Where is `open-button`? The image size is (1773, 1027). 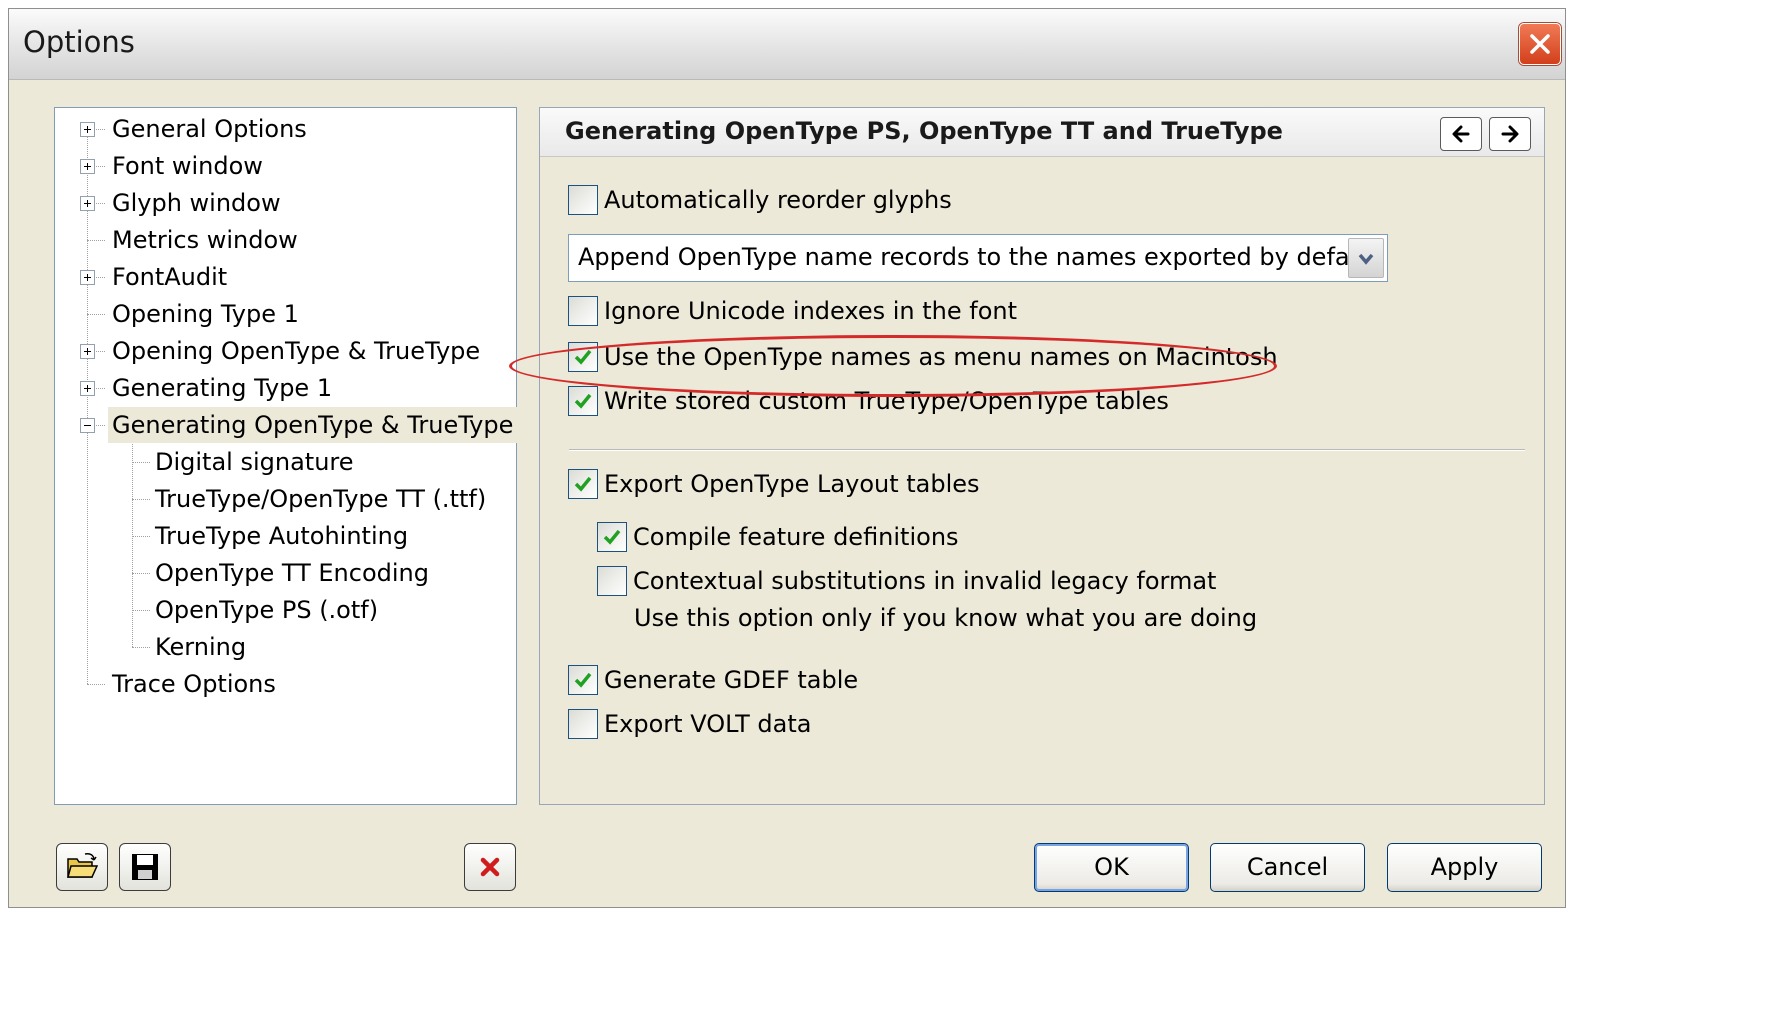
open-button is located at coordinates (82, 867).